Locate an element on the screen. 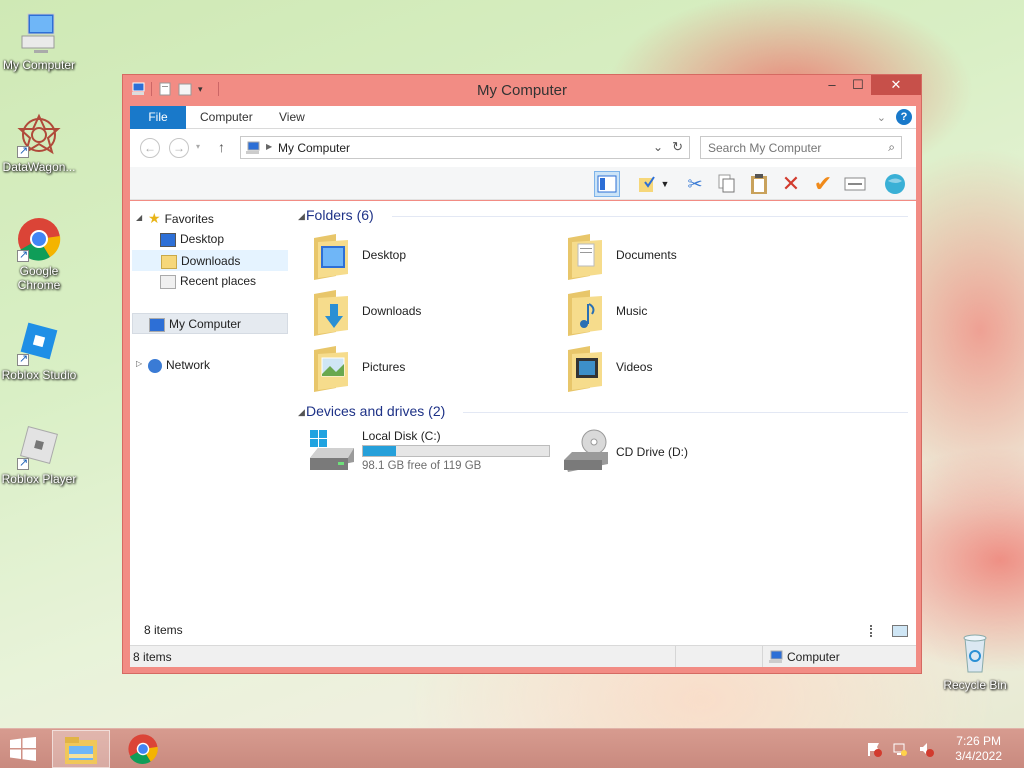 Image resolution: width=1024 pixels, height=768 pixels. search-box: ⌕ is located at coordinates (801, 147).